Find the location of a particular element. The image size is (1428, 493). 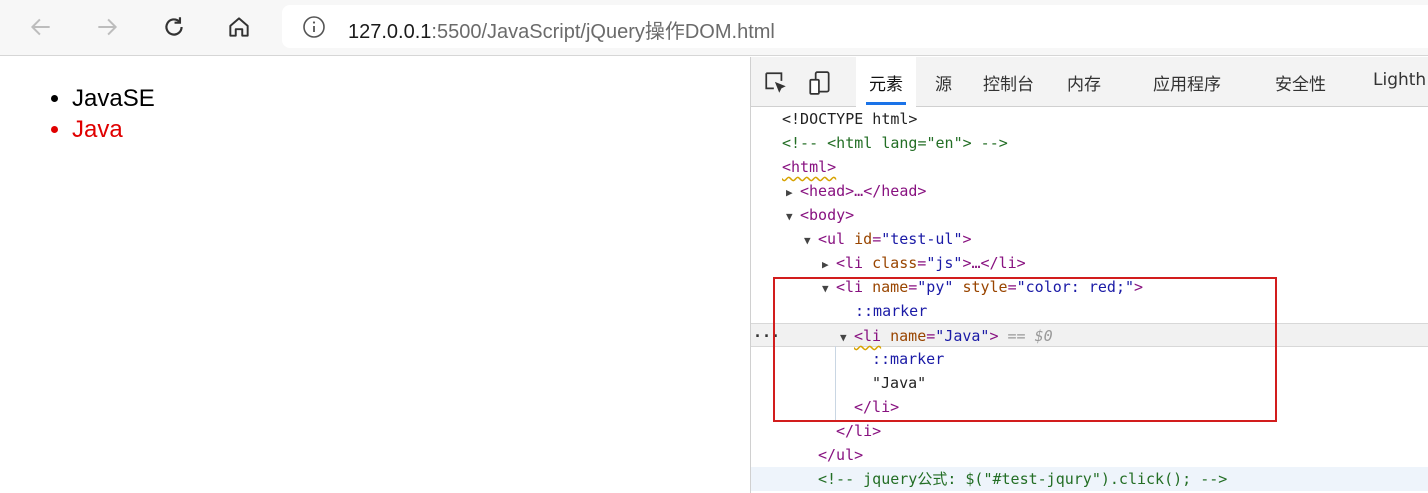

list-item-javase: JavaSE is located at coordinates (113, 98).